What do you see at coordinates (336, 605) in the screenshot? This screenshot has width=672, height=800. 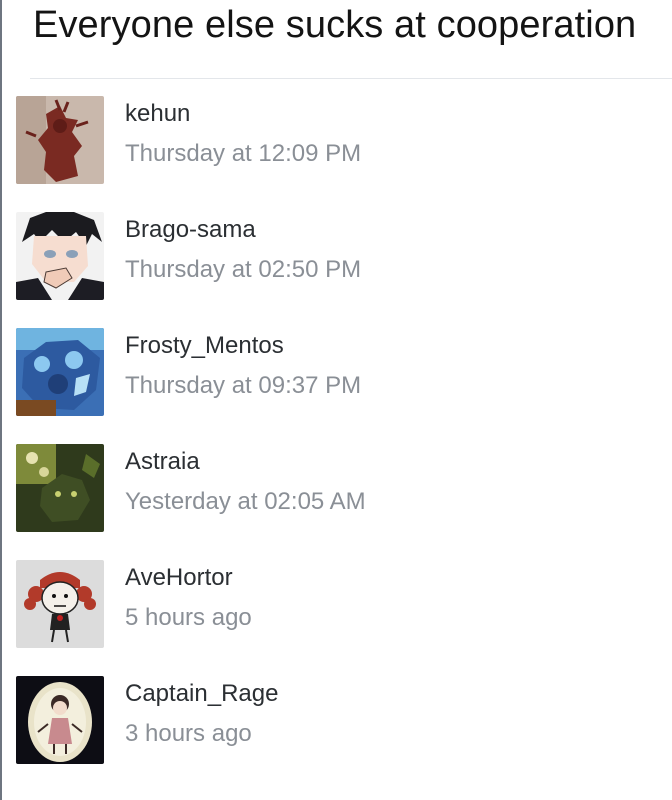 I see `list-item: AveHortor 5 hours ago` at bounding box center [336, 605].